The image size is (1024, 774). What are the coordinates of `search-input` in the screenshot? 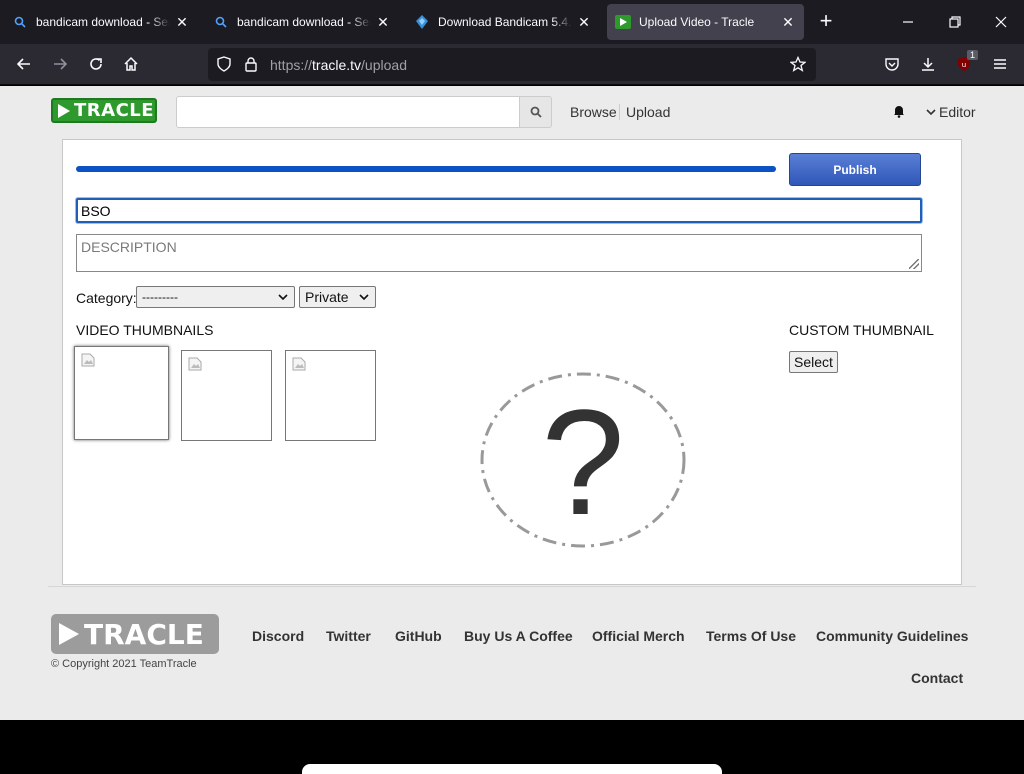 It's located at (348, 112).